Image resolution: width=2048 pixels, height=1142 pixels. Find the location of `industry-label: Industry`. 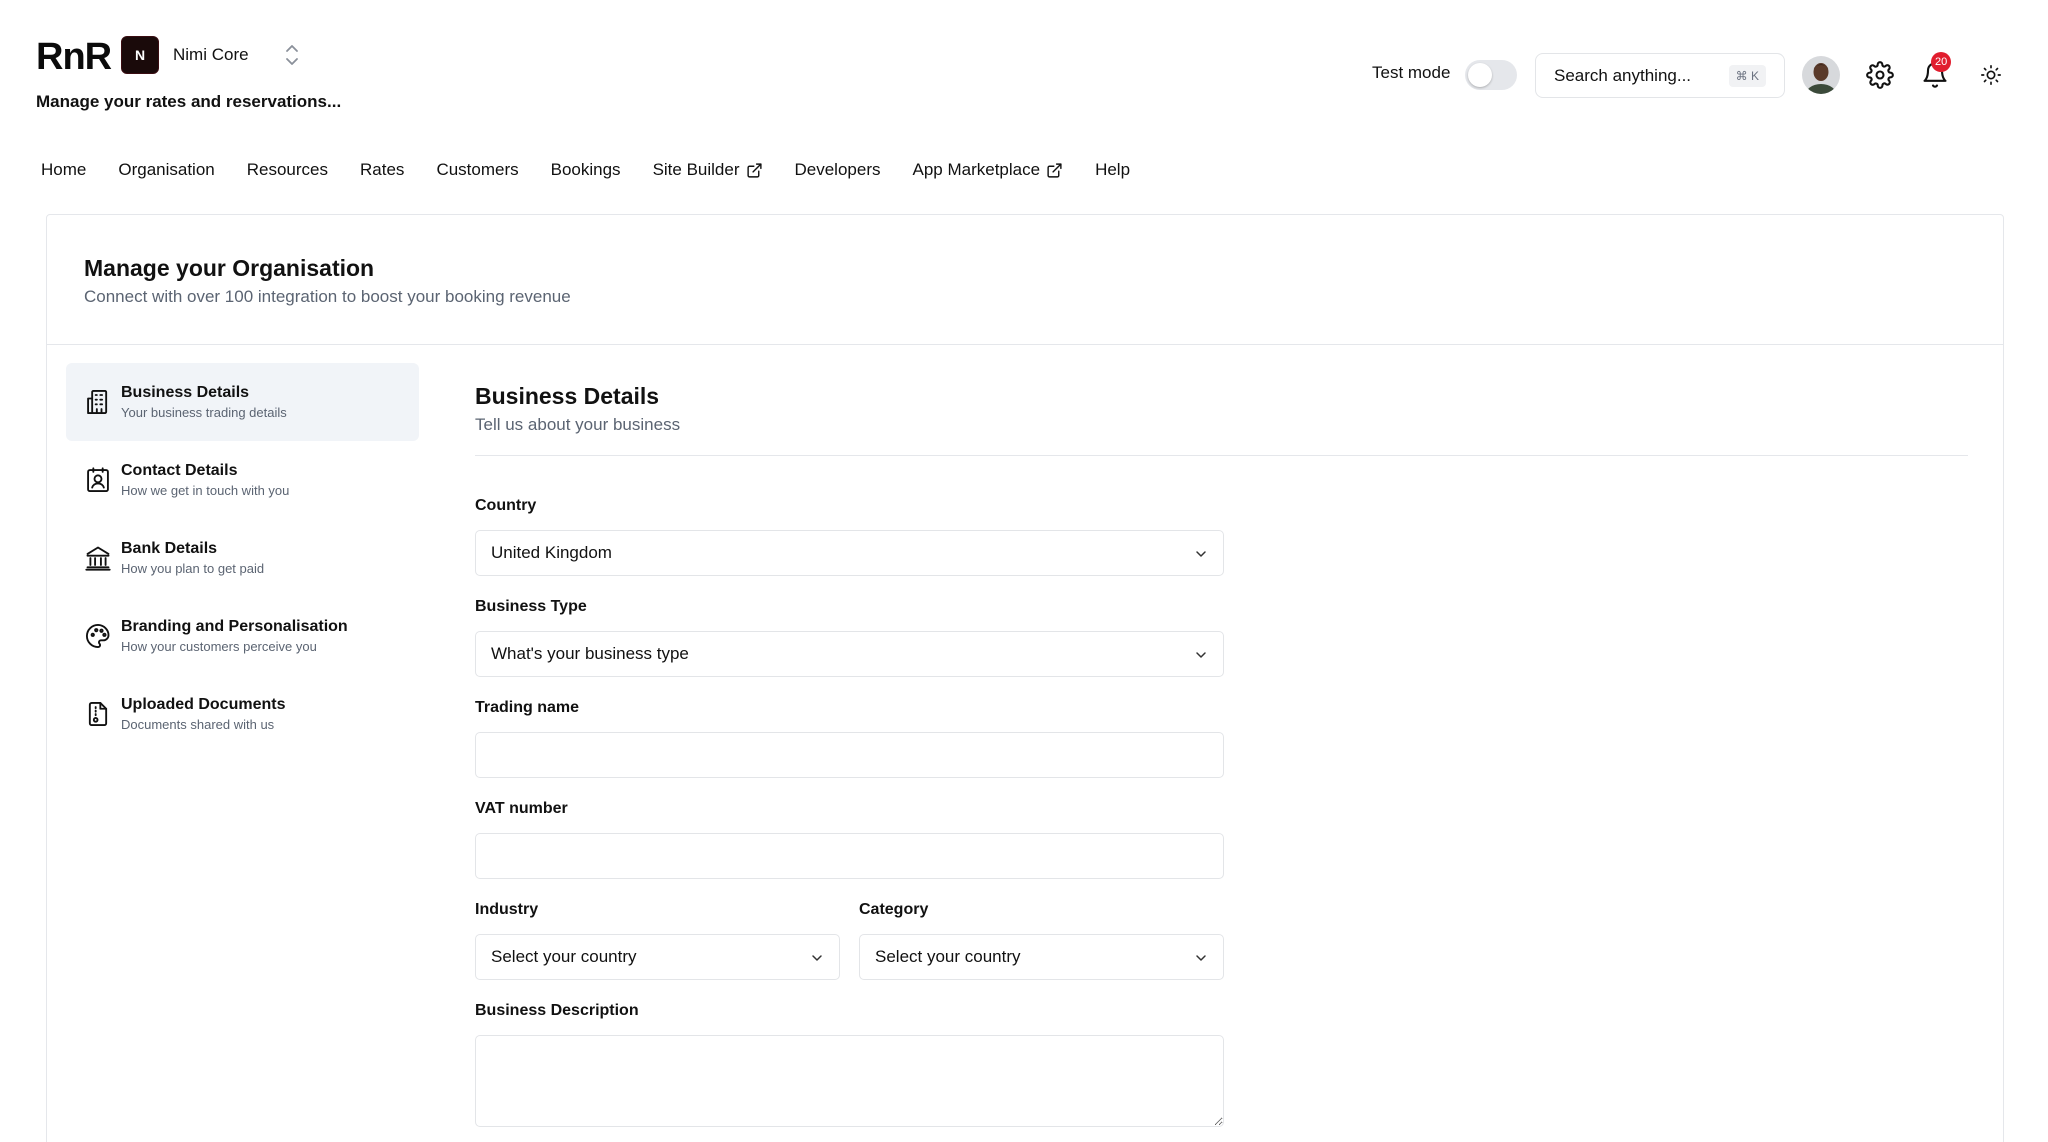

industry-label: Industry is located at coordinates (507, 909).